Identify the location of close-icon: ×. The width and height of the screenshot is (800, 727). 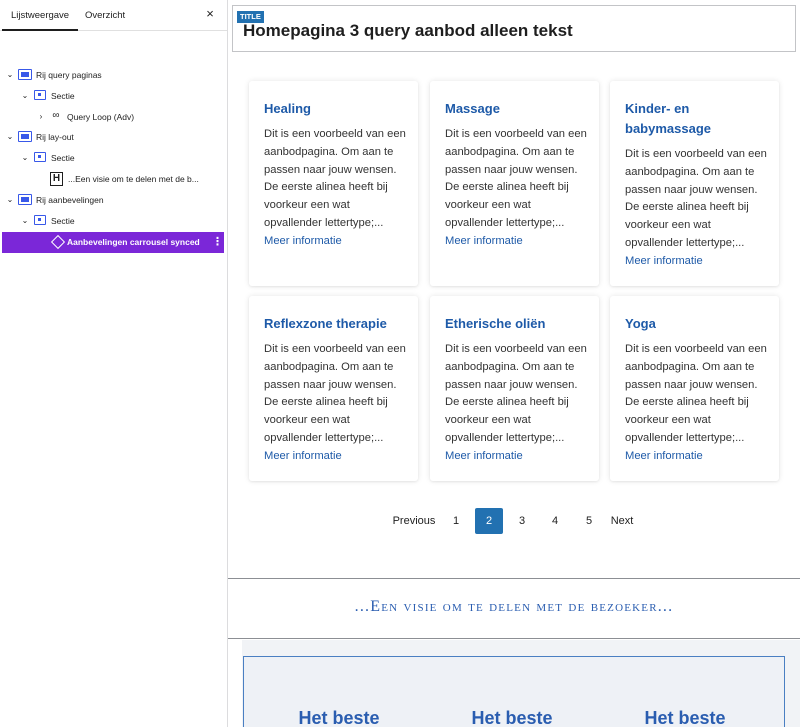
(210, 13).